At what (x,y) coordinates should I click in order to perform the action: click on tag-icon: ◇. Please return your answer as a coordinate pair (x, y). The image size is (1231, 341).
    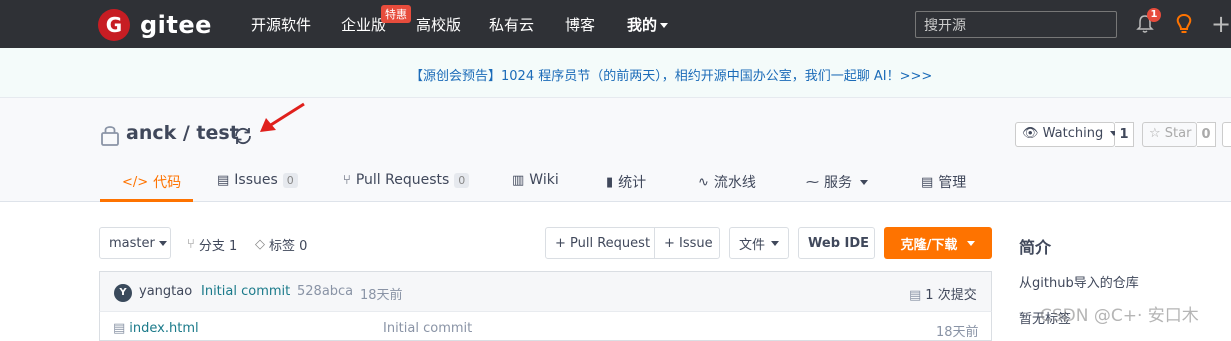
    Looking at the image, I should click on (260, 244).